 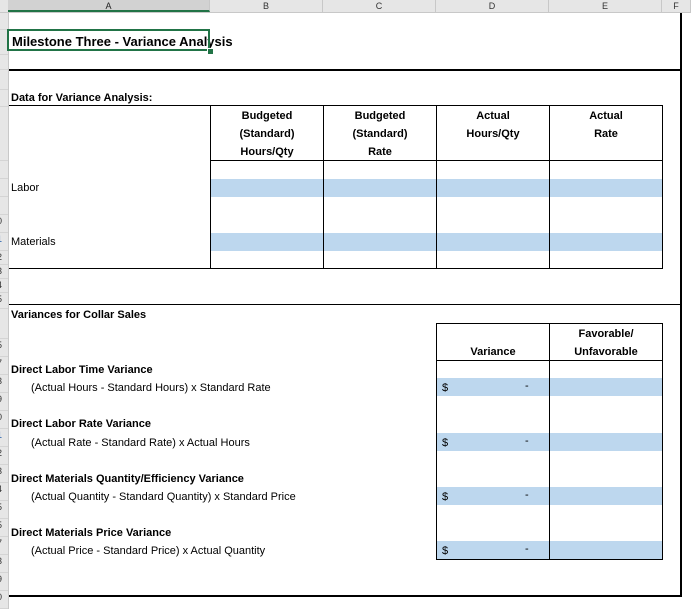 I want to click on column-header-e: E, so click(x=605, y=6).